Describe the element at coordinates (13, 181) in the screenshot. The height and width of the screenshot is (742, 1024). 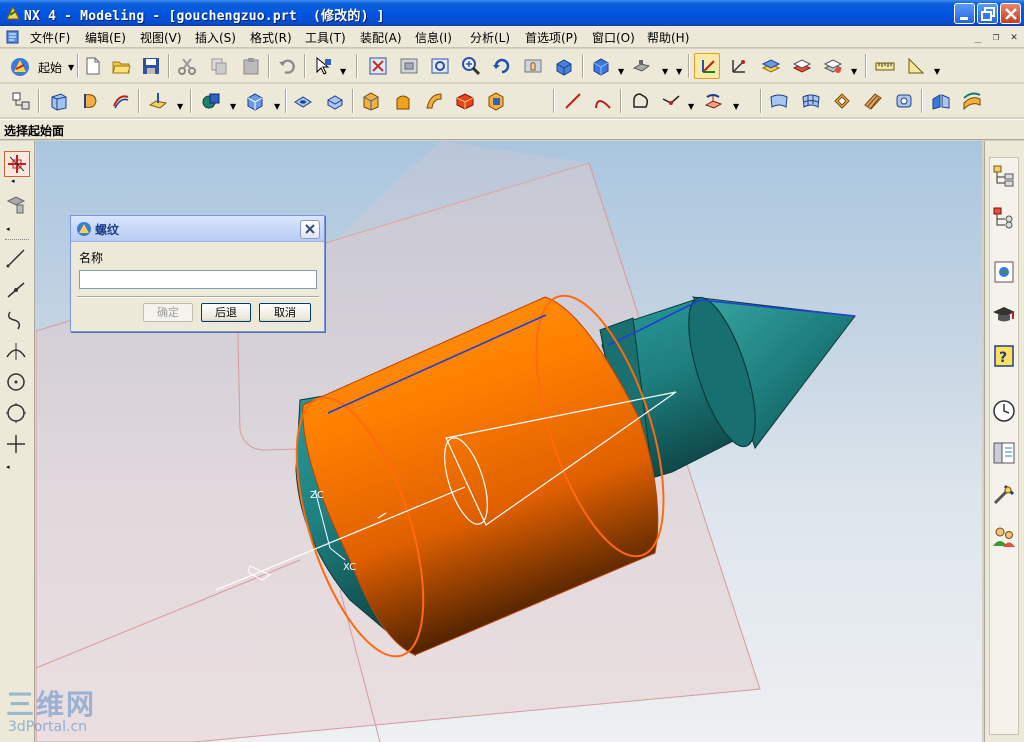
I see `snap-dropdown-arrow: ◂` at that location.